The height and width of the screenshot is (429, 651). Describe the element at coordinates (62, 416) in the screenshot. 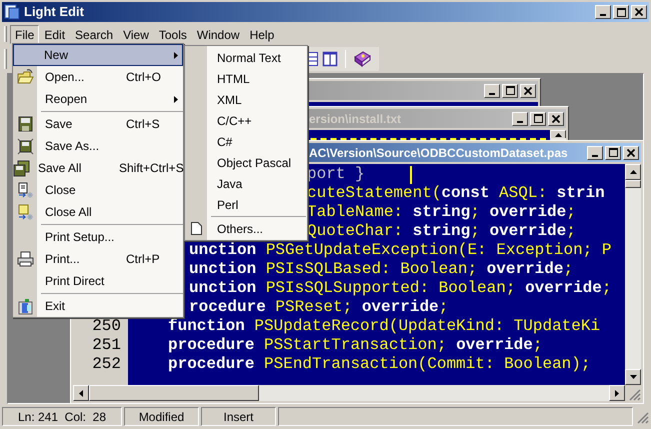

I see `status-panel: Ln: 241 Col: 28` at that location.